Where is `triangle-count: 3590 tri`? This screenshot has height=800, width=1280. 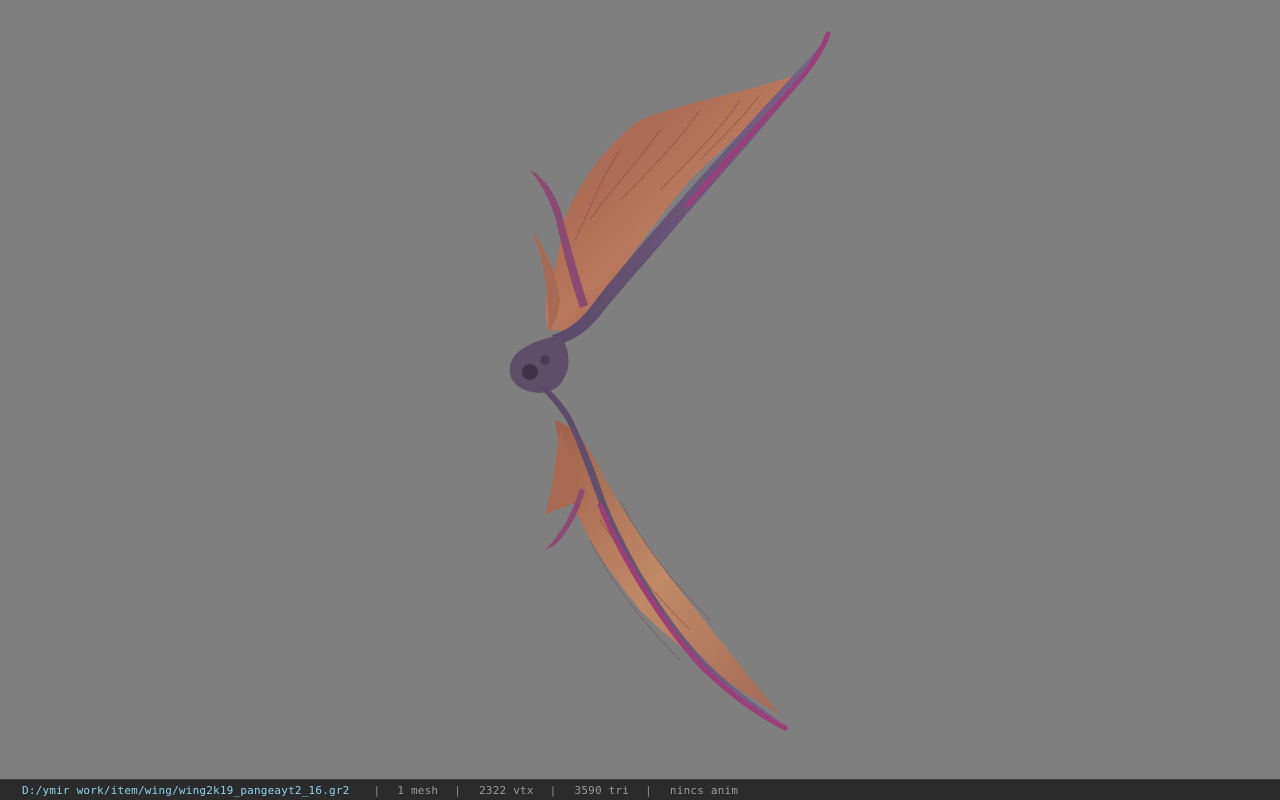 triangle-count: 3590 tri is located at coordinates (602, 790).